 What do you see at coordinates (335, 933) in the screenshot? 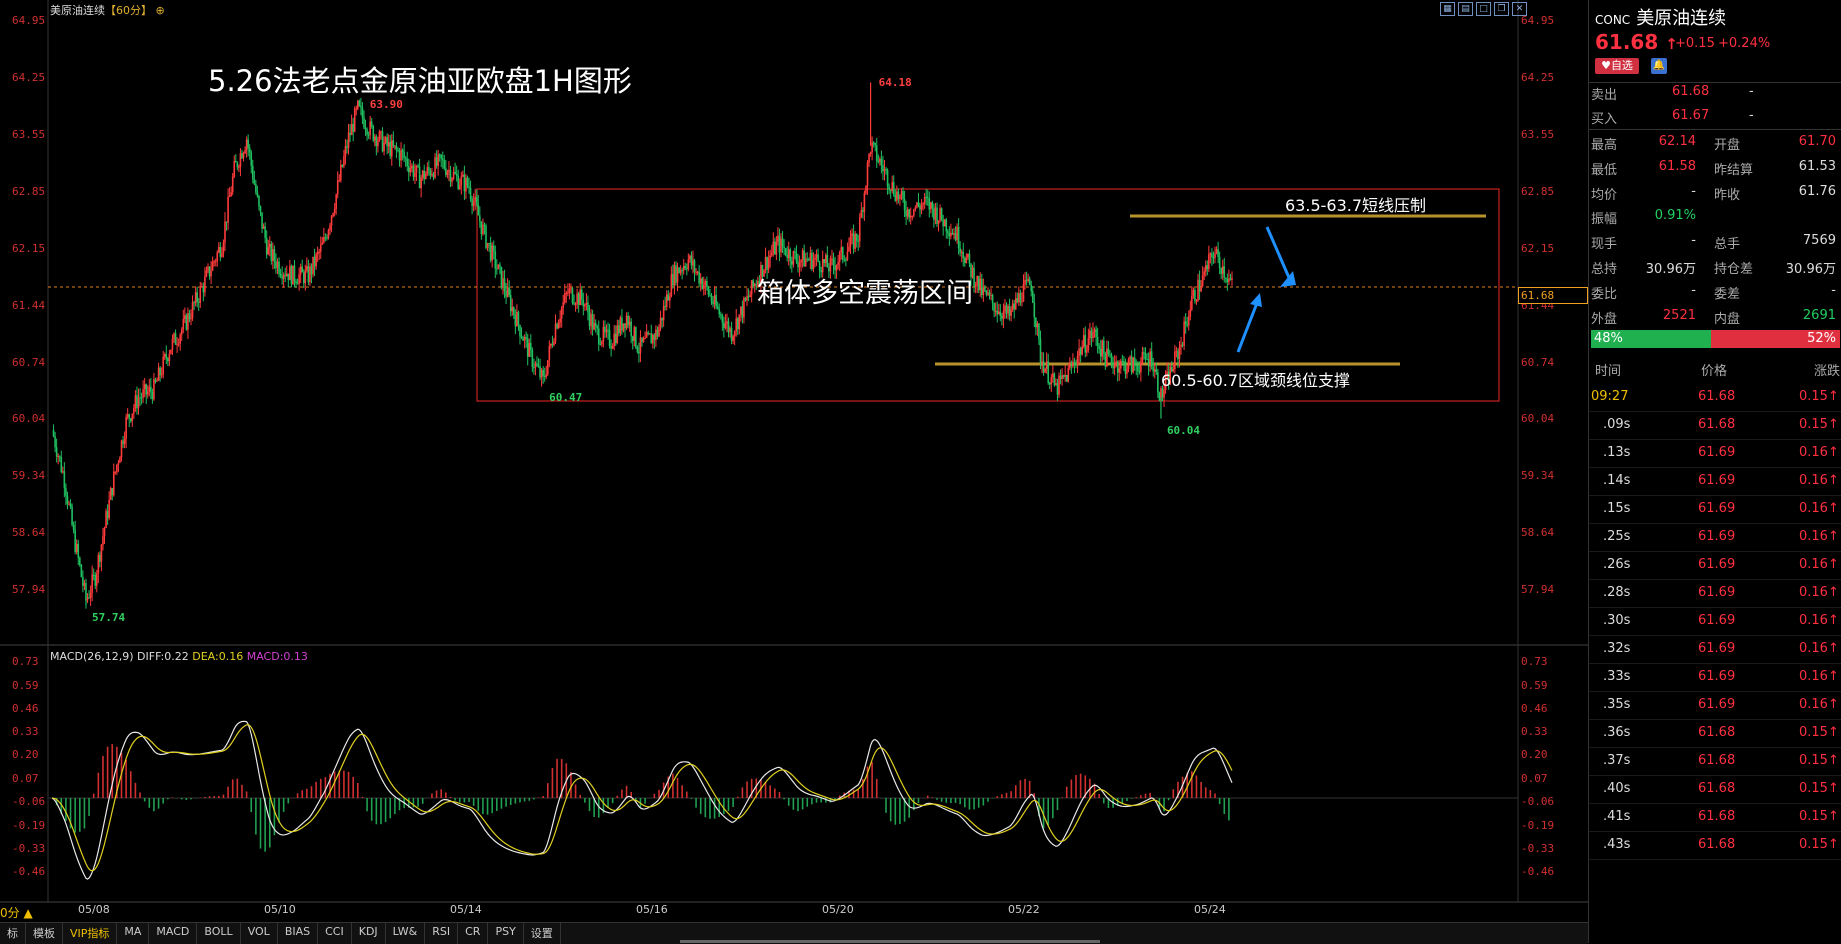
I see `indicator-tab: CCI` at bounding box center [335, 933].